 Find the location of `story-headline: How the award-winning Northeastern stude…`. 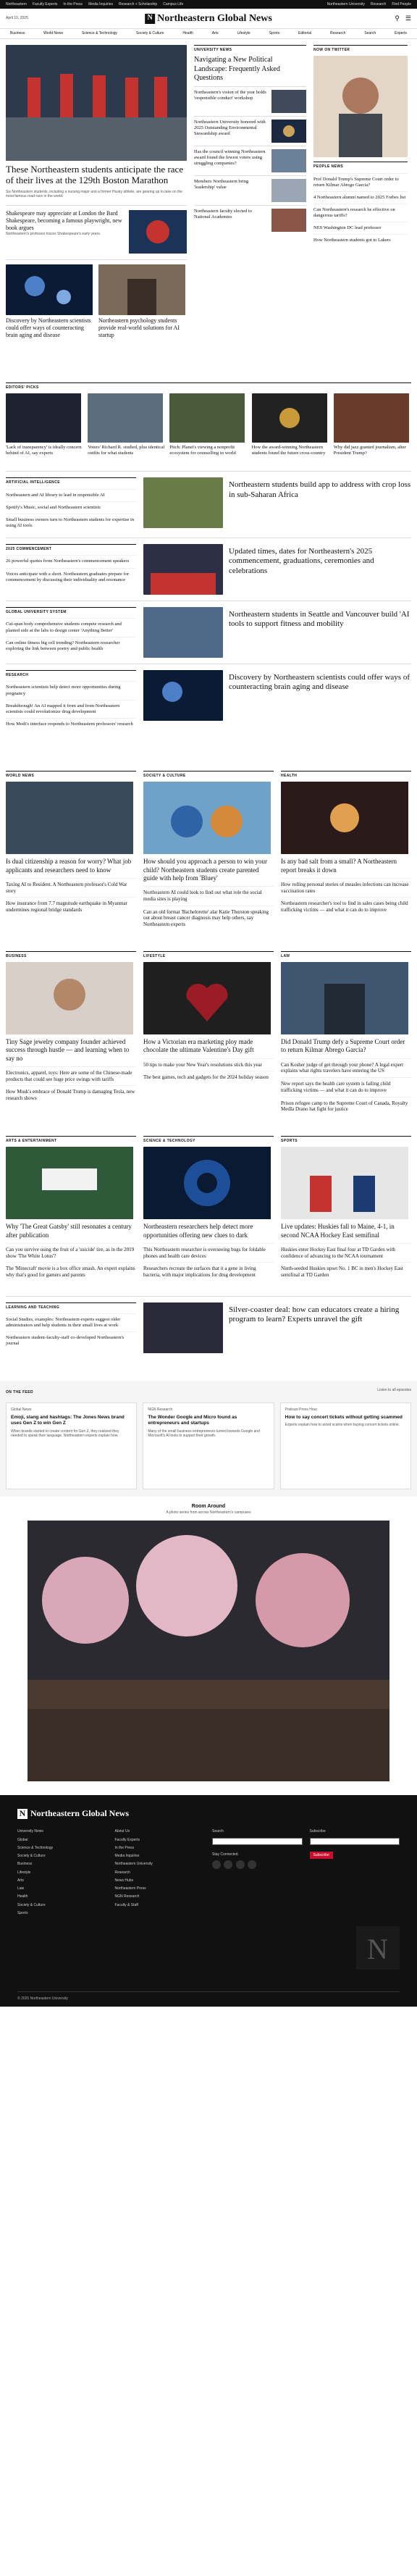

story-headline: How the award-winning Northeastern stude… is located at coordinates (291, 450).